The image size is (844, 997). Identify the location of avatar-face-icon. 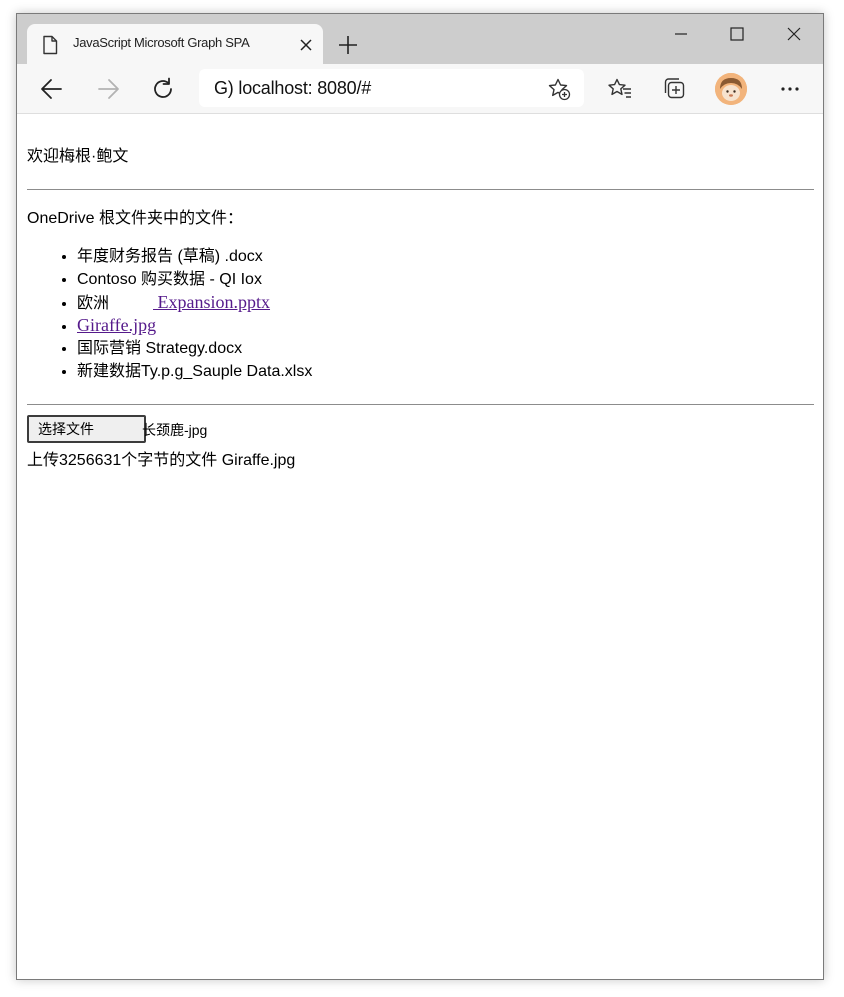
(731, 89).